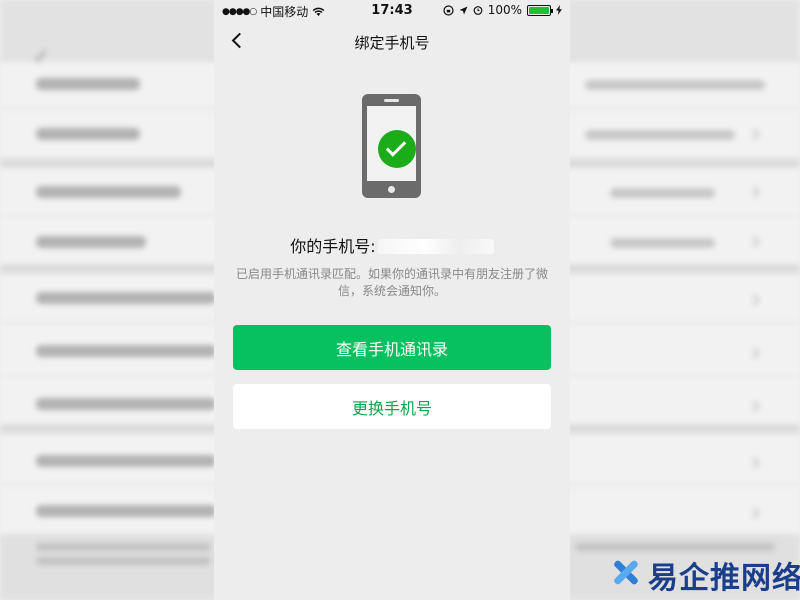 This screenshot has width=800, height=600. Describe the element at coordinates (435, 246) in the screenshot. I see `phone-number-masked` at that location.